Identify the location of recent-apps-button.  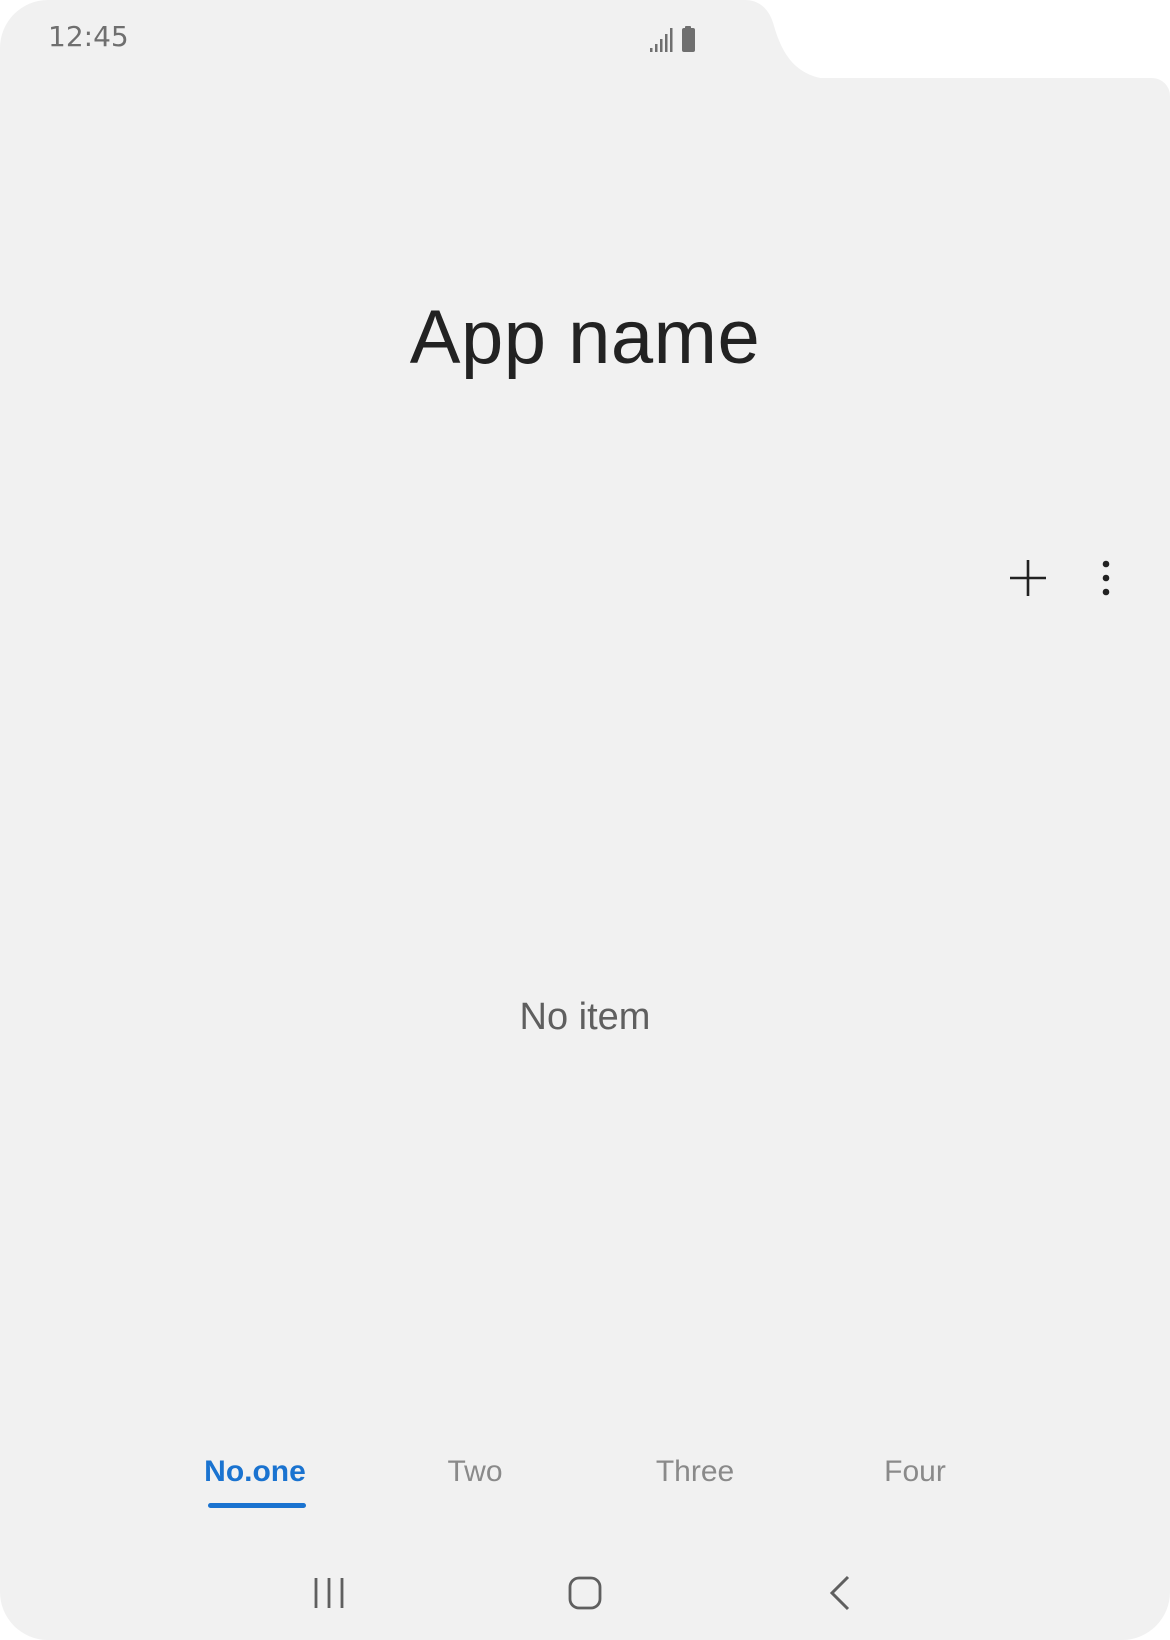
(329, 1593).